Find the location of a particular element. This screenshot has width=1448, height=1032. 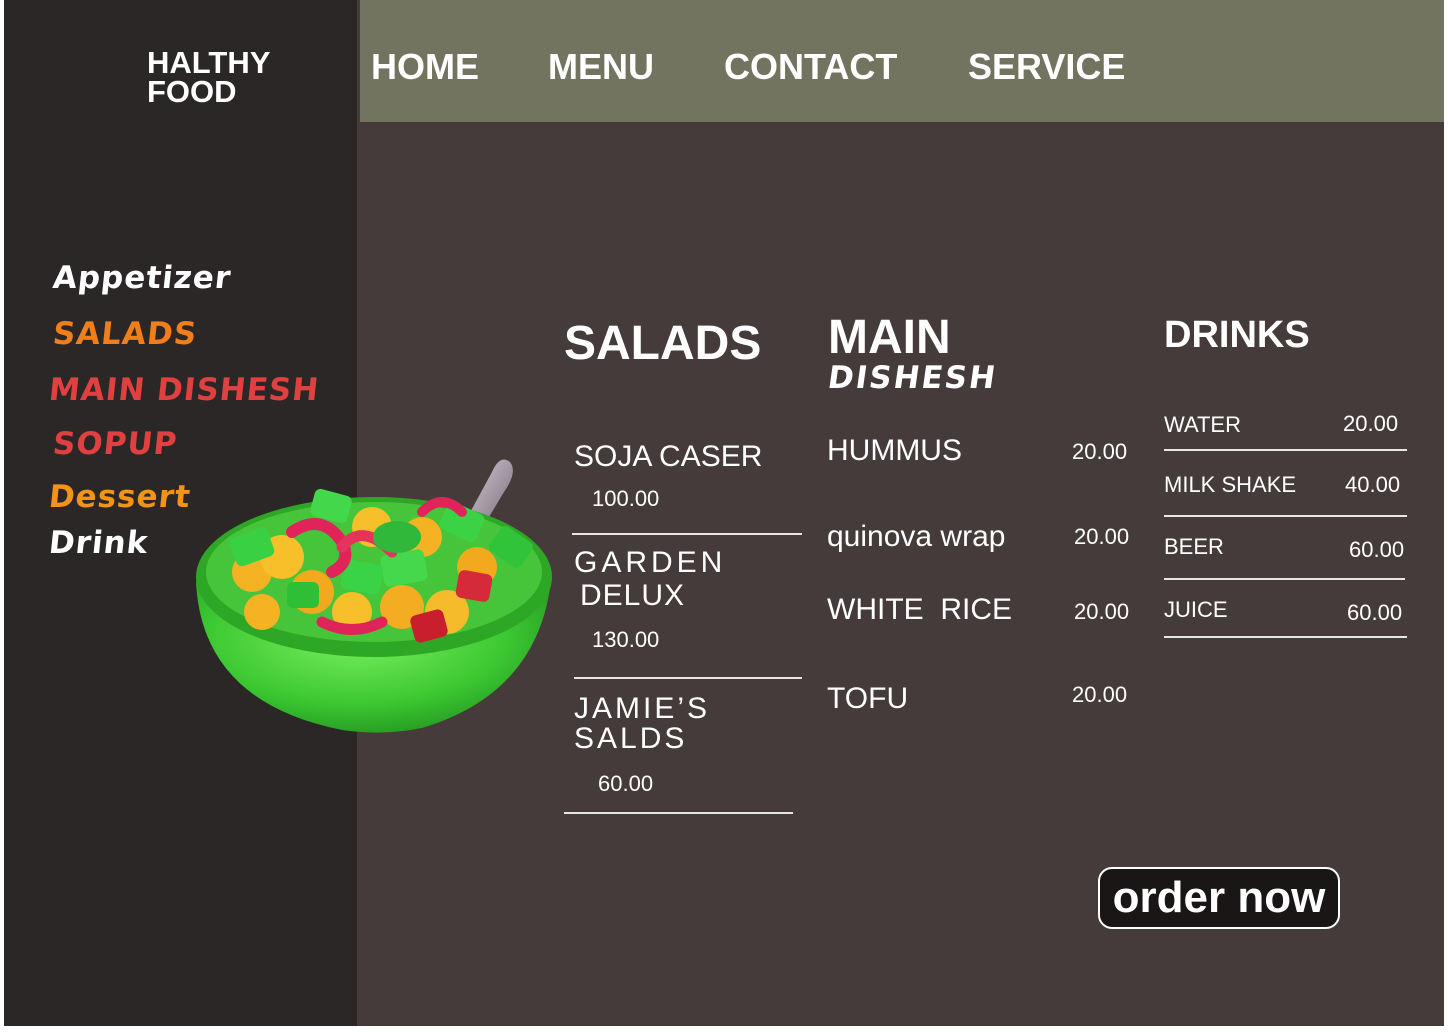

drink-item-price: 20.00 is located at coordinates (1371, 423).